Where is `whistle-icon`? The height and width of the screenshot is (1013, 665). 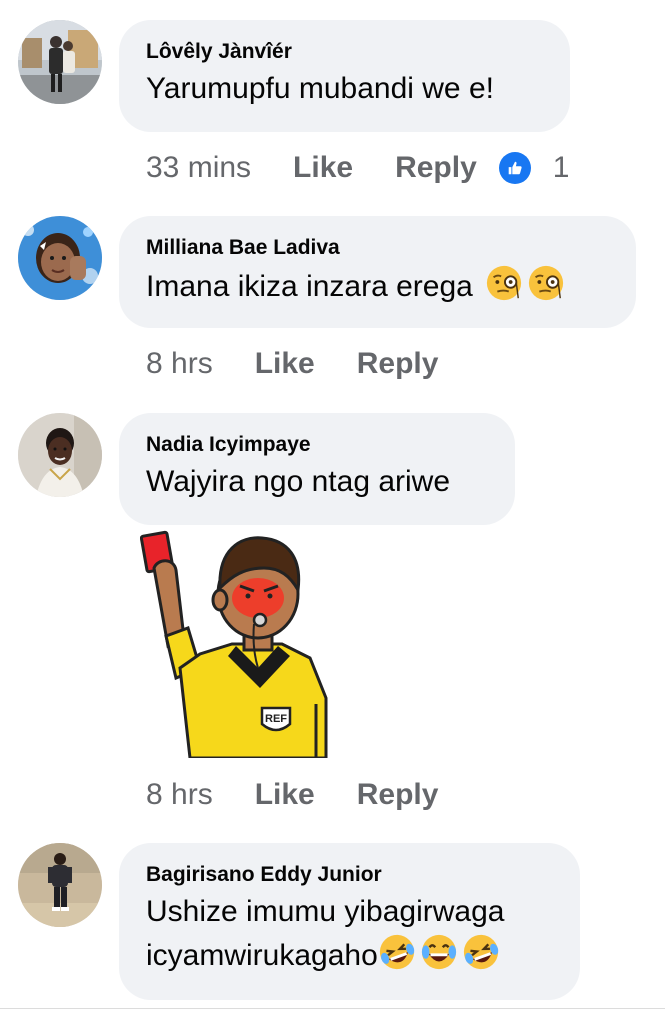 whistle-icon is located at coordinates (260, 620).